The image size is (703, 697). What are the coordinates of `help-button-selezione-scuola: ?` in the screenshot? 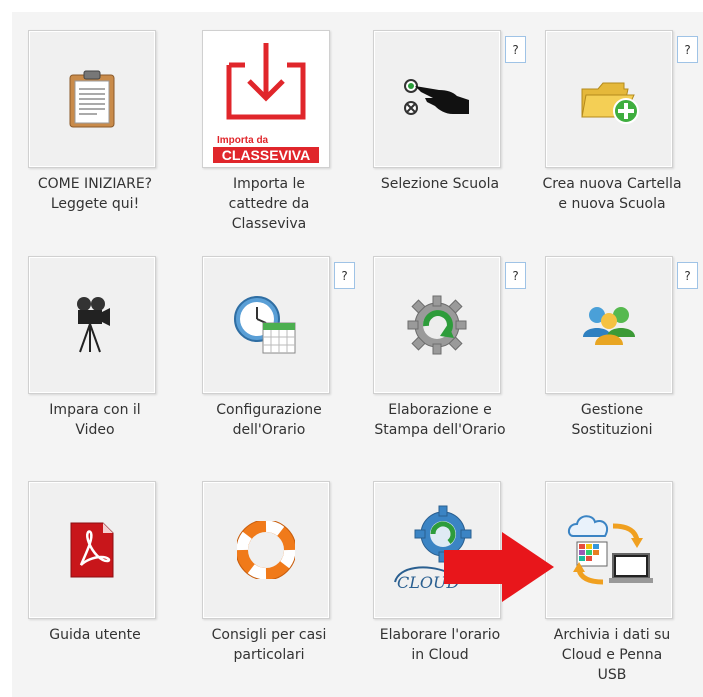 It's located at (515, 49).